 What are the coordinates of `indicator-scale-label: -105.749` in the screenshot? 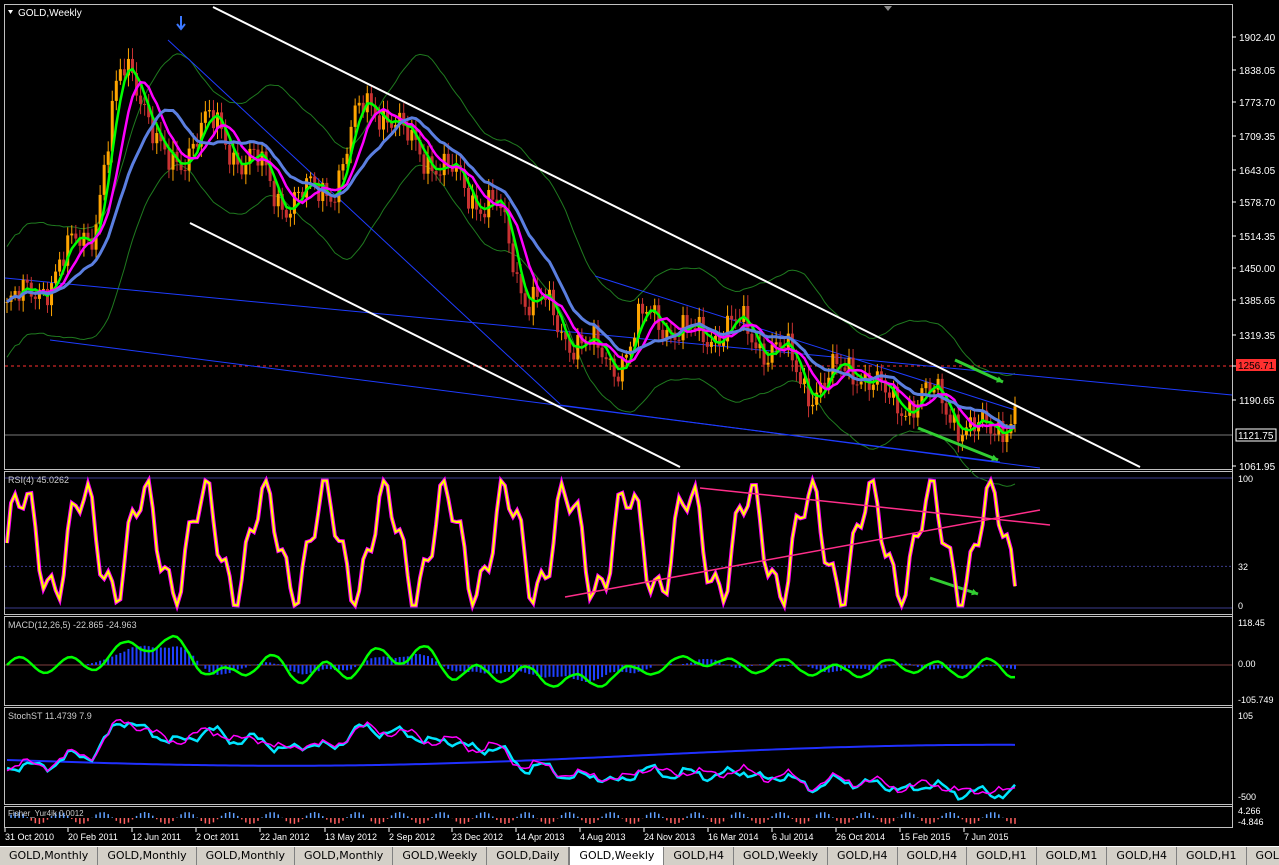 It's located at (1256, 700).